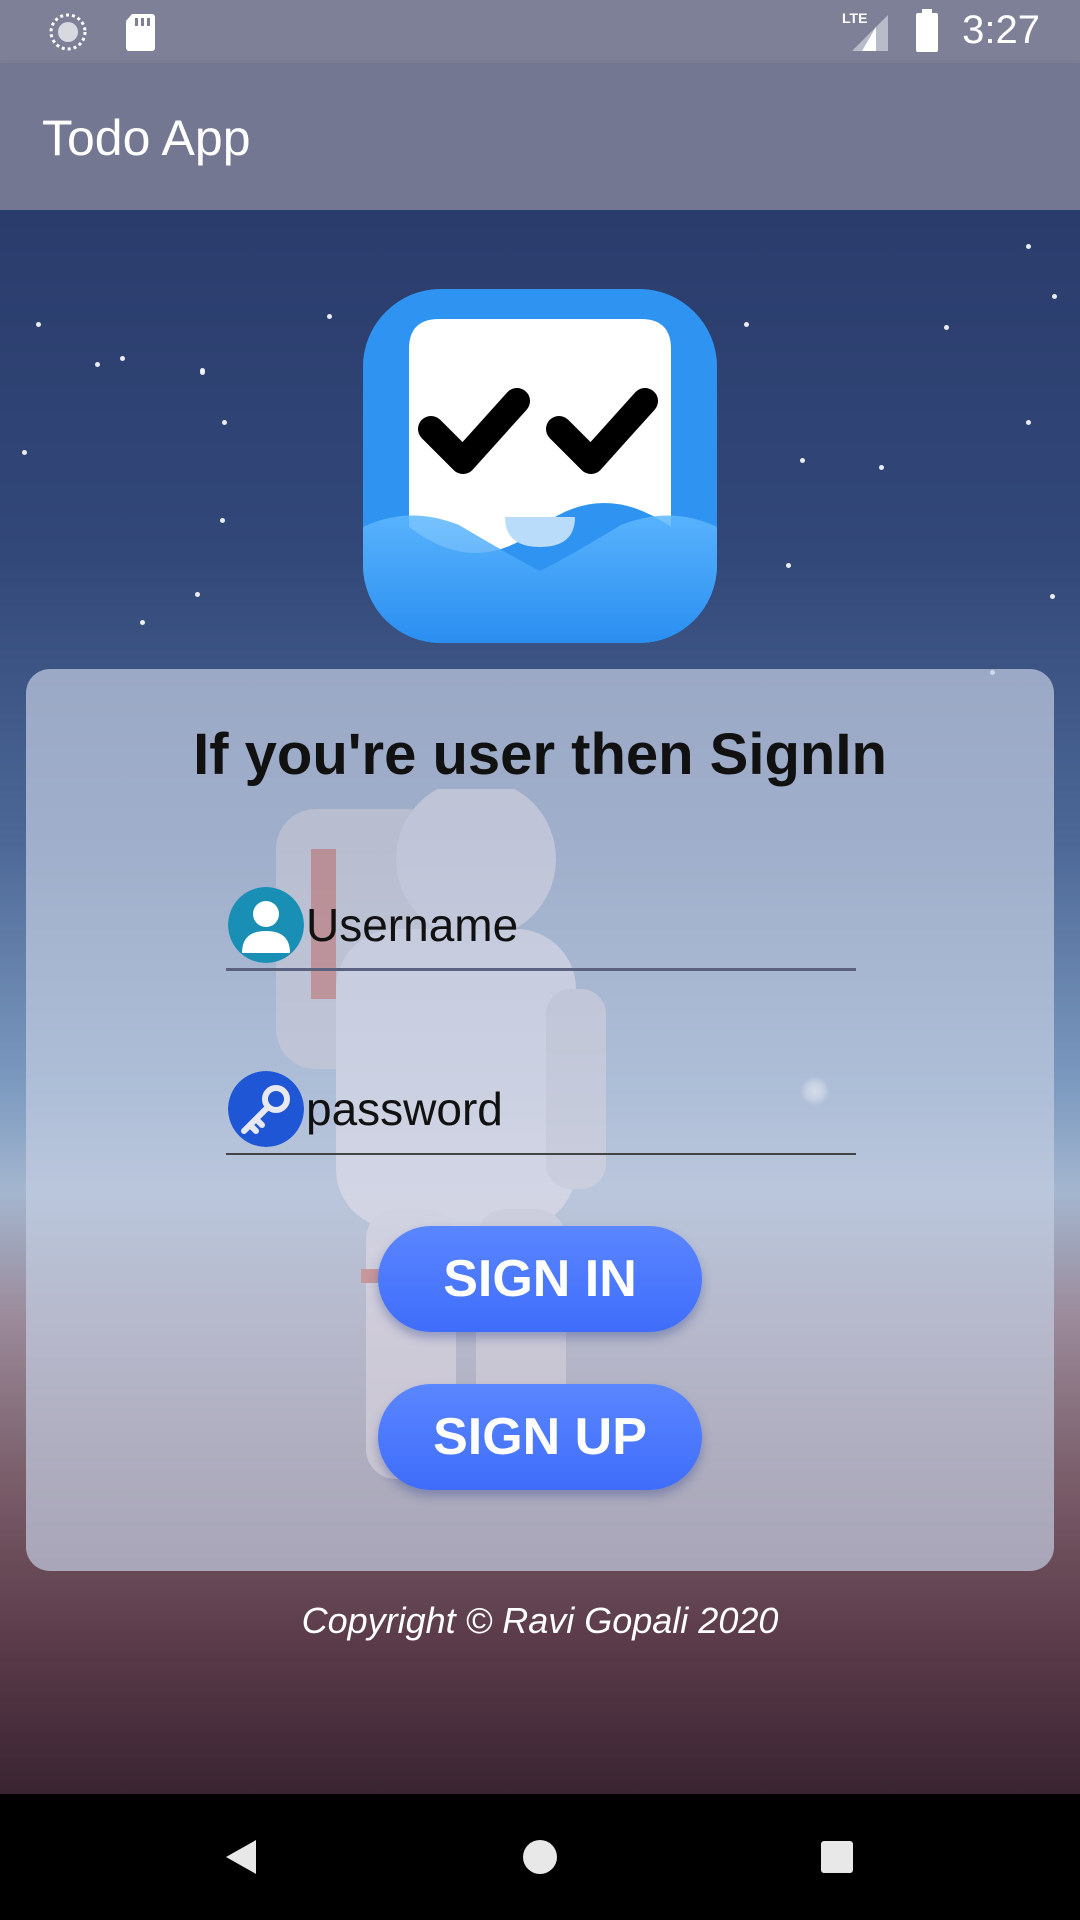 This screenshot has height=1920, width=1080. What do you see at coordinates (837, 1857) in the screenshot?
I see `recents-icon` at bounding box center [837, 1857].